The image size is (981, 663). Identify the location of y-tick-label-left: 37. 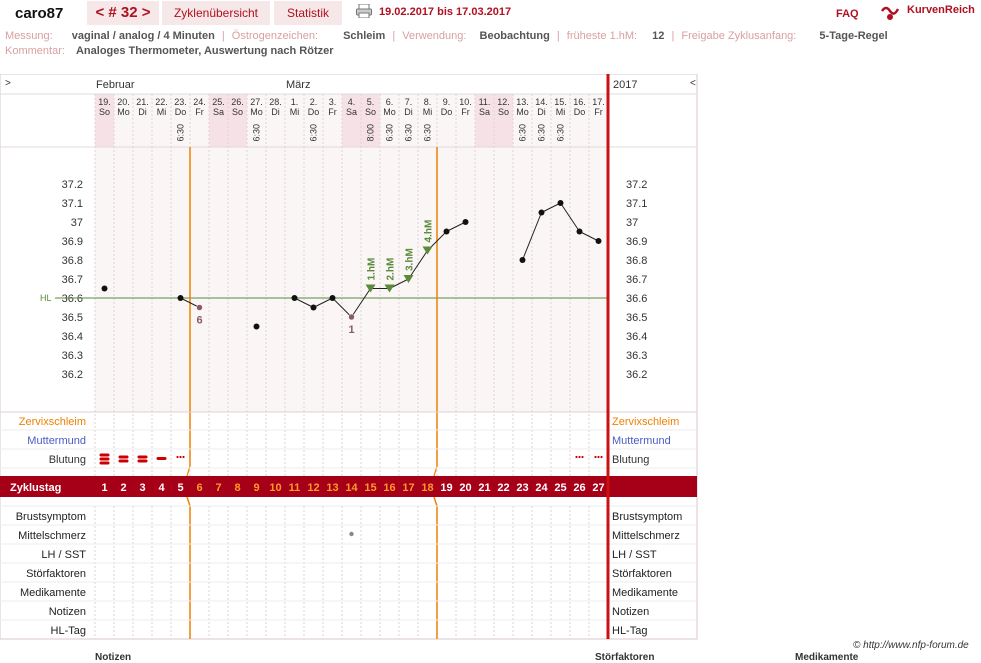
(77, 223).